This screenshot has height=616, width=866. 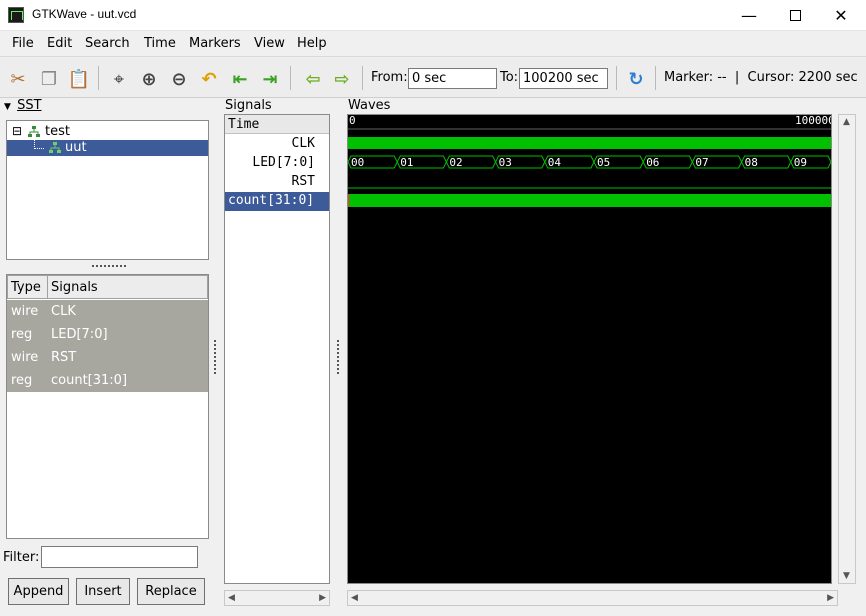 I want to click on cut-icon: ✂, so click(x=18, y=79).